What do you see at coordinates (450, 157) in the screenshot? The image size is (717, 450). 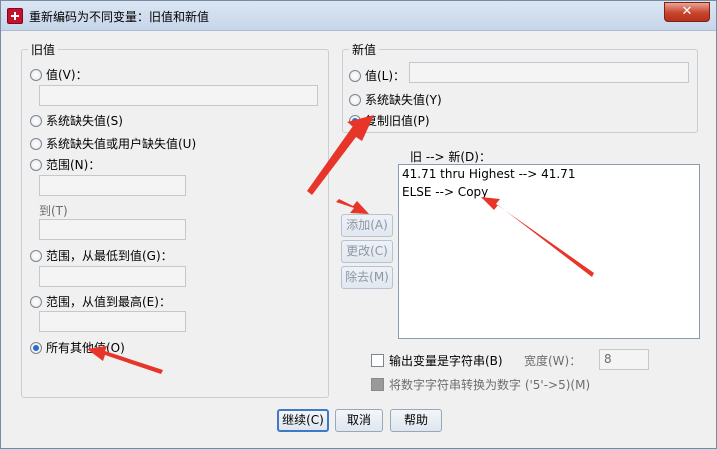 I see `mapping-label: 旧 --> 新(D)：` at bounding box center [450, 157].